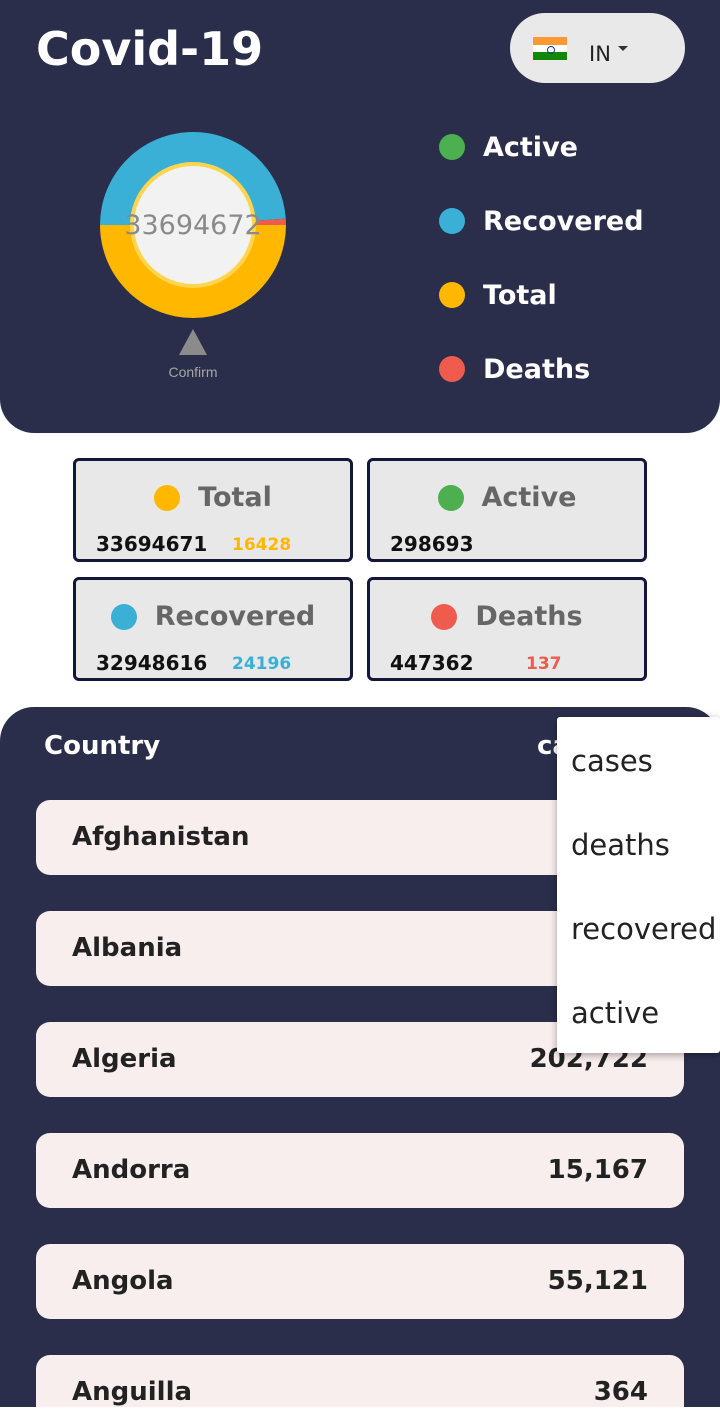 This screenshot has width=720, height=1409. I want to click on stat-value-deaths: 447362, so click(432, 663).